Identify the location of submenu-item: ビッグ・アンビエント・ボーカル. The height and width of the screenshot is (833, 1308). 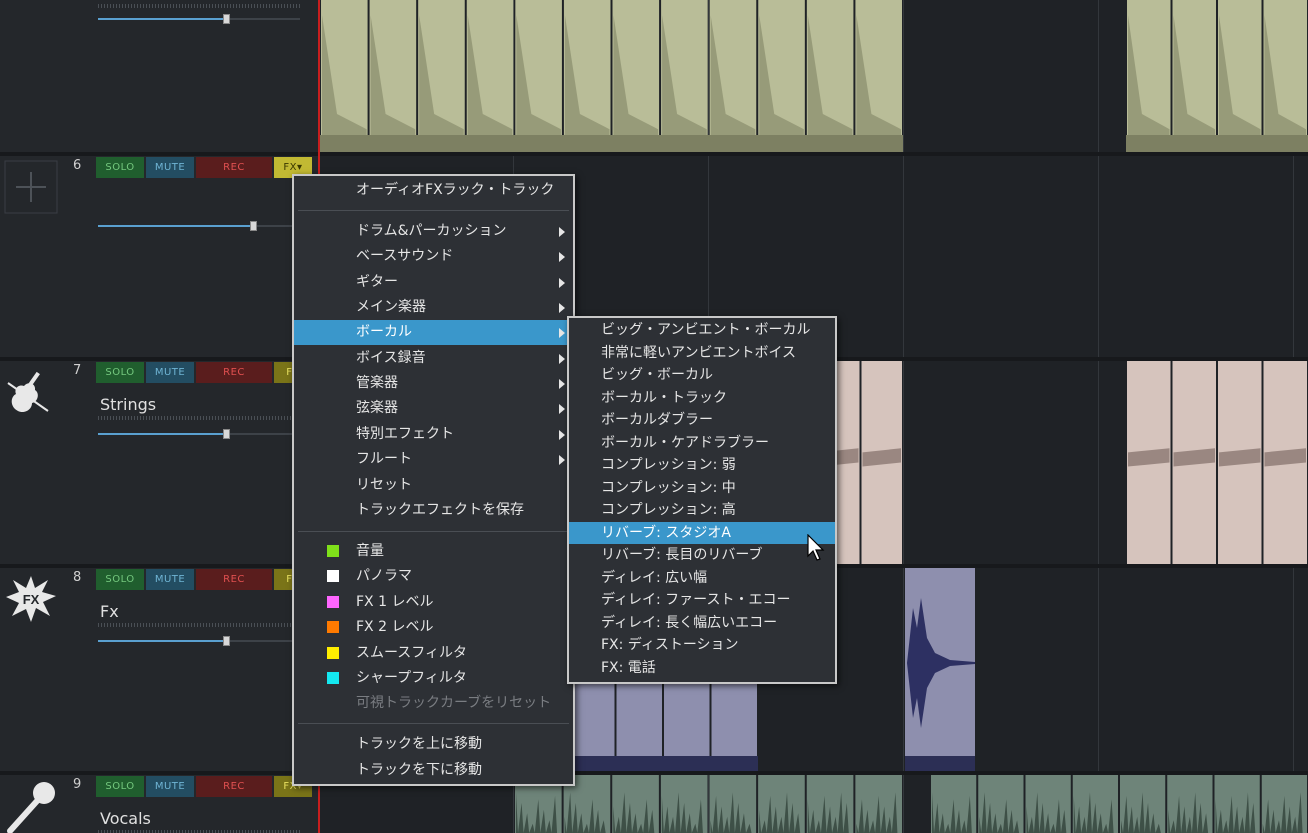
(702, 330).